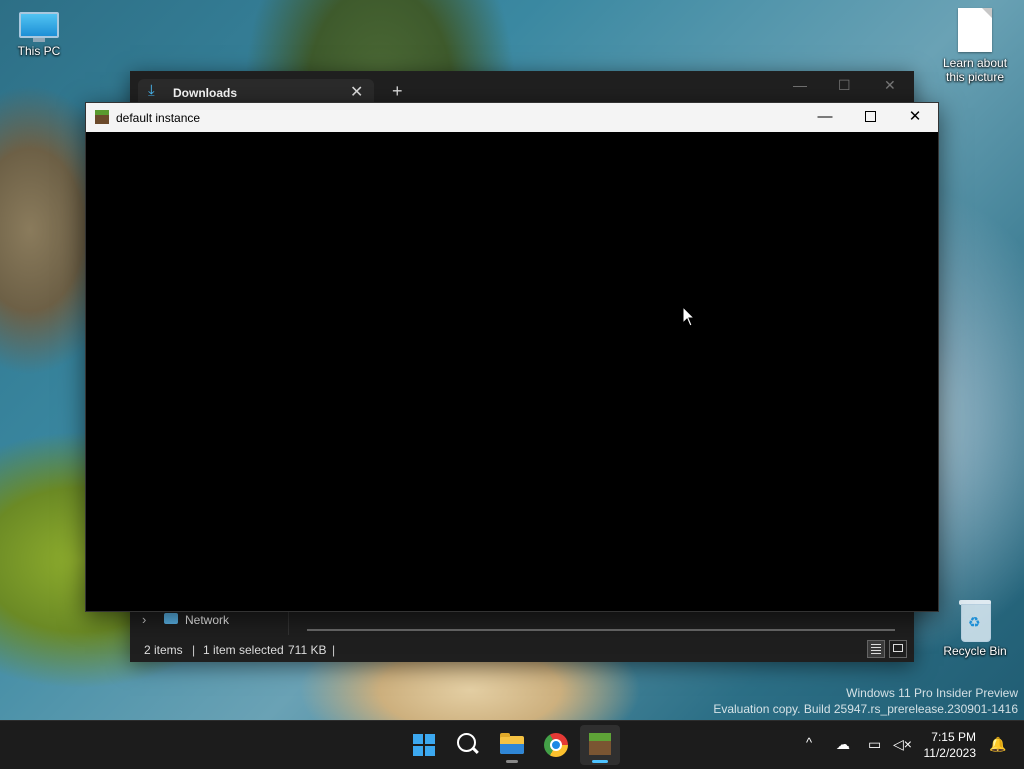  Describe the element at coordinates (800, 85) in the screenshot. I see `minimize-icon: —` at that location.